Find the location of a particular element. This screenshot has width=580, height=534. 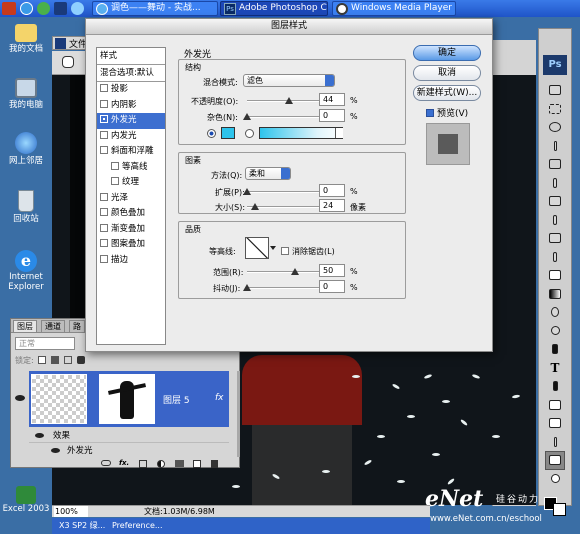

style-item: 外发光 is located at coordinates (131, 121).